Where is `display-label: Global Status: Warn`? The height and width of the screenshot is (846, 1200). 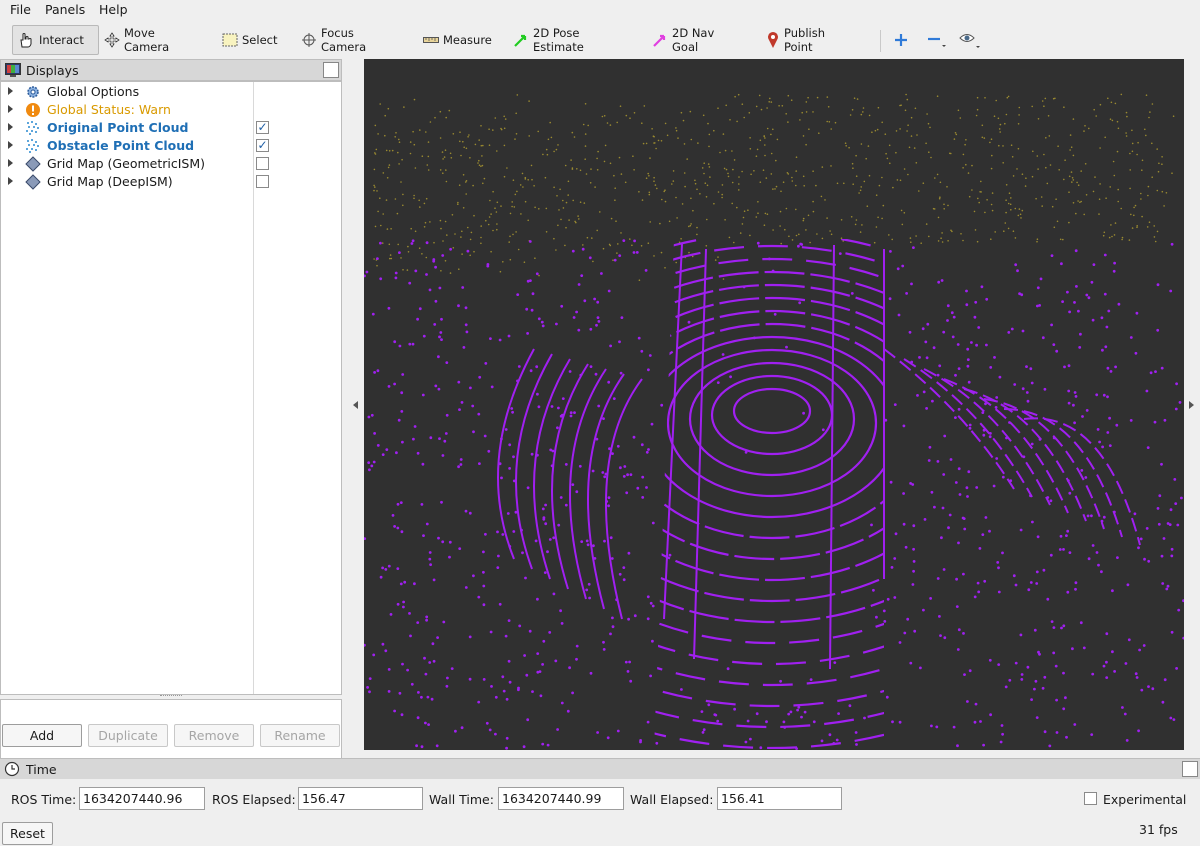
display-label: Global Status: Warn is located at coordinates (109, 109).